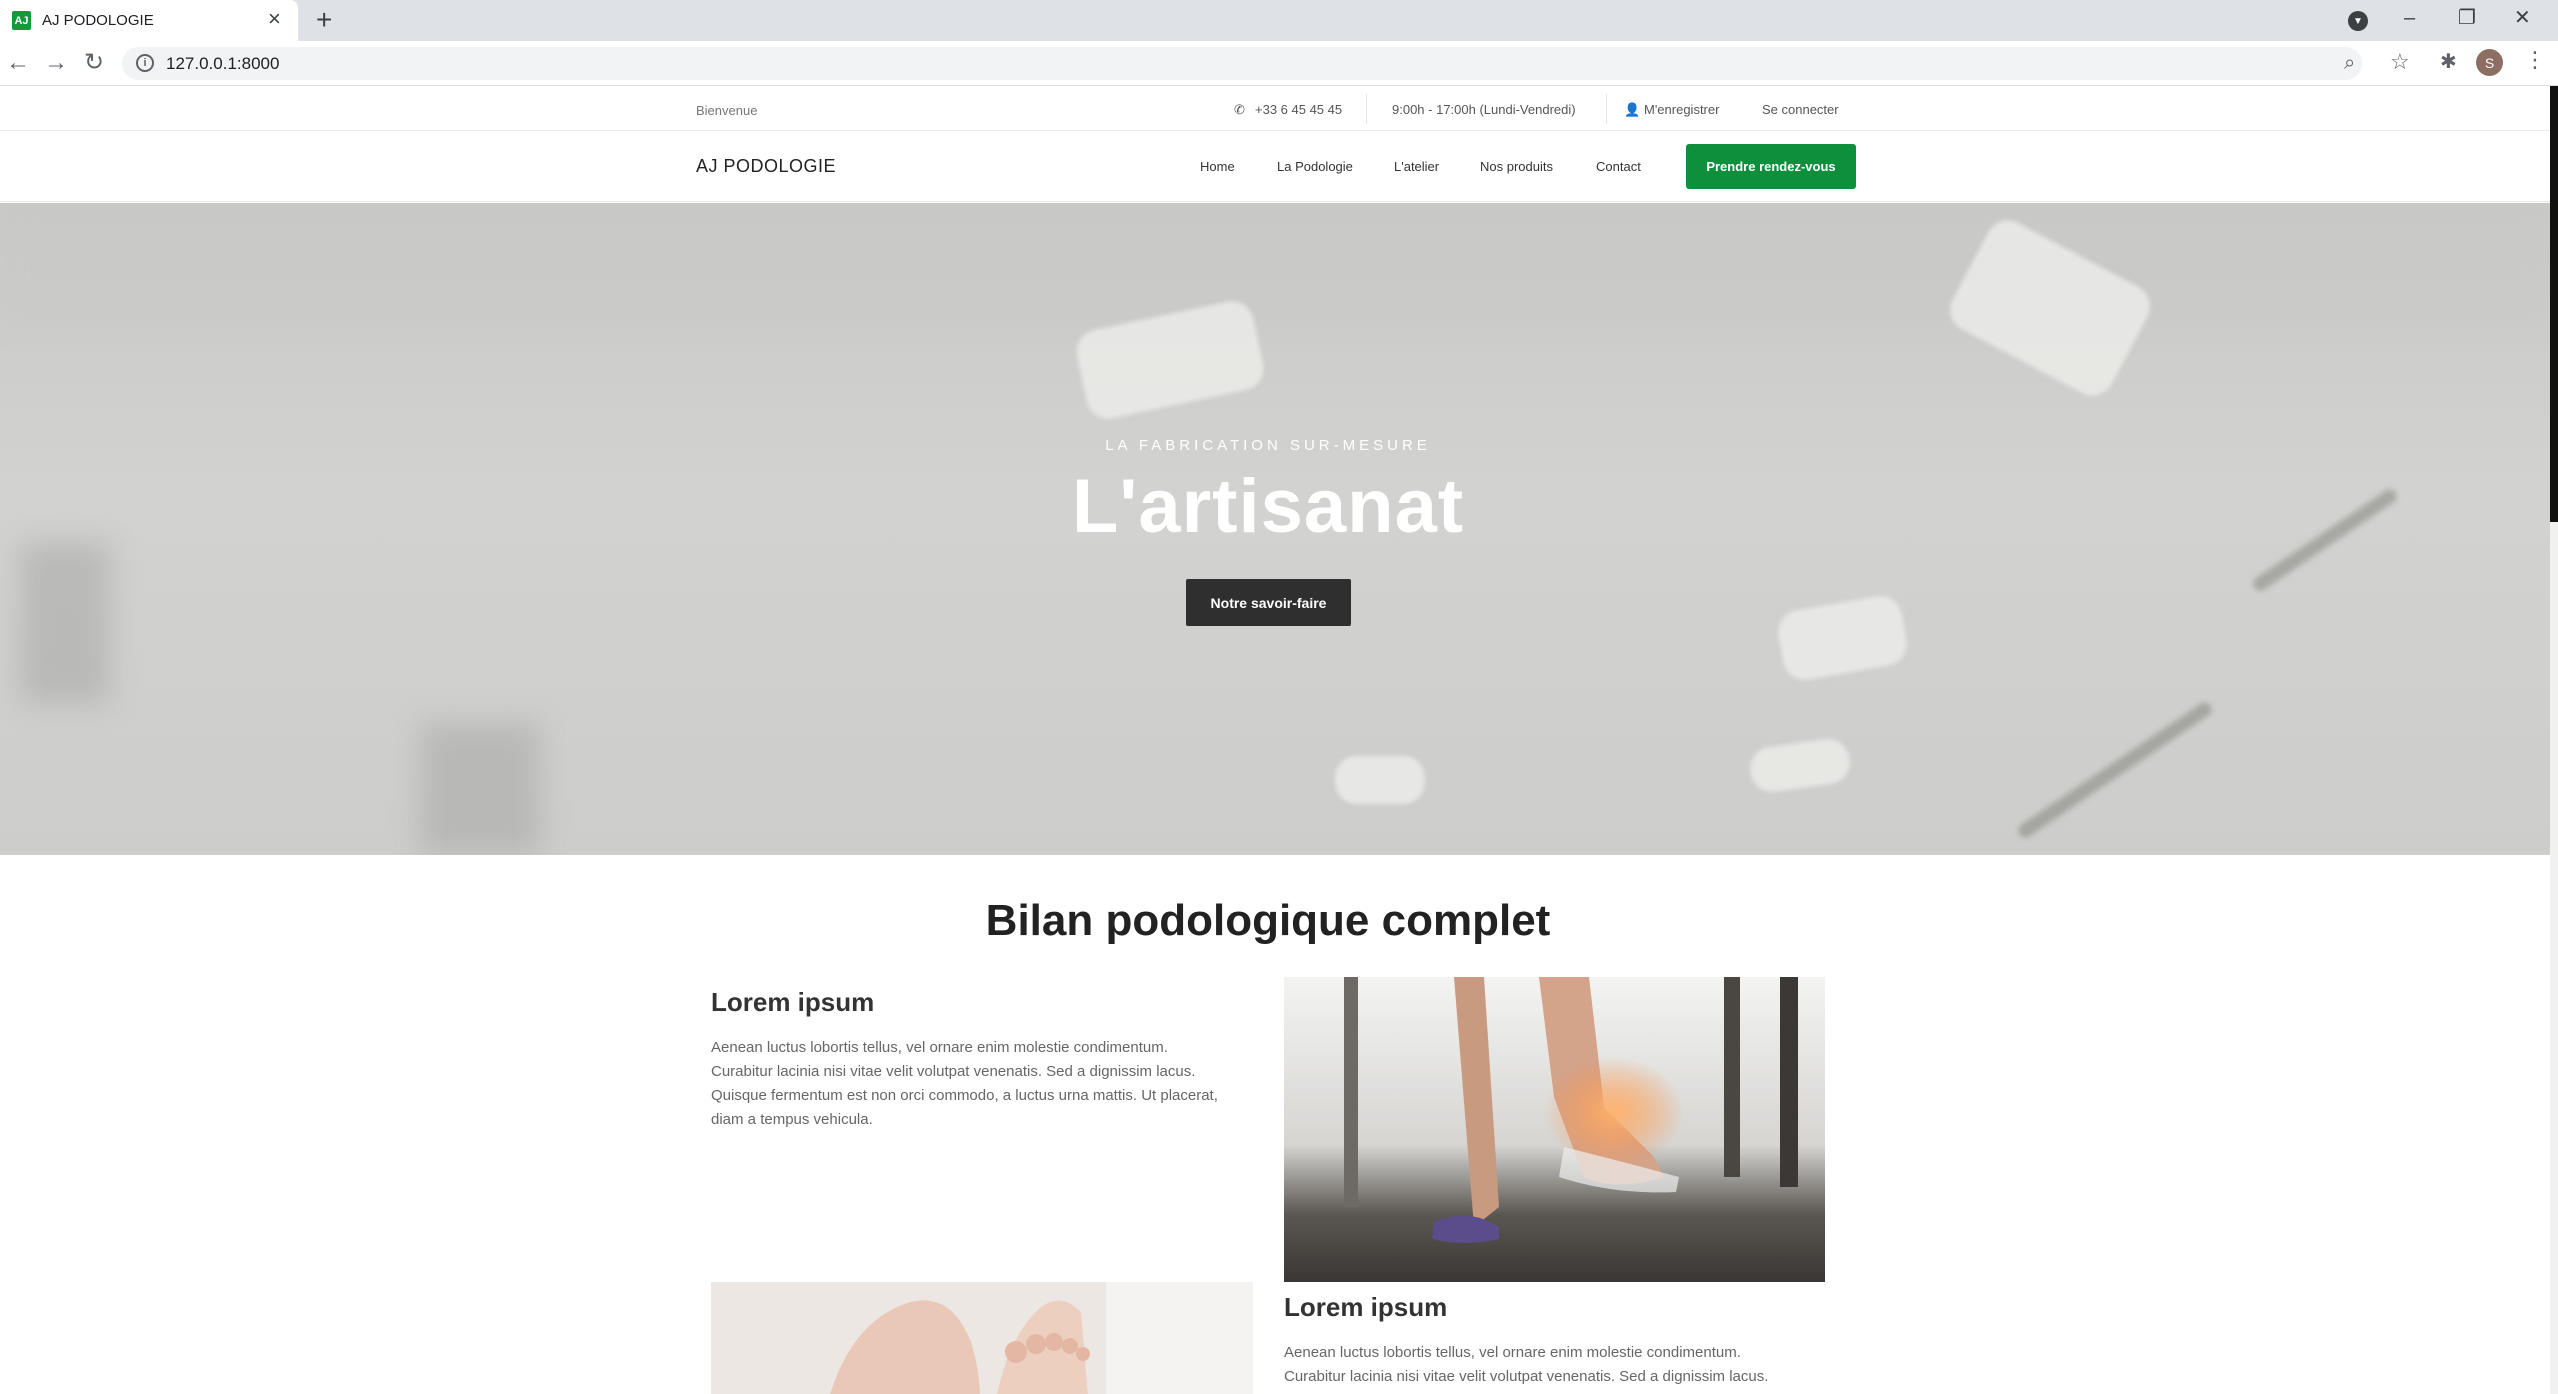 Image resolution: width=2558 pixels, height=1394 pixels. What do you see at coordinates (1217, 166) in the screenshot?
I see `nav-home: Home` at bounding box center [1217, 166].